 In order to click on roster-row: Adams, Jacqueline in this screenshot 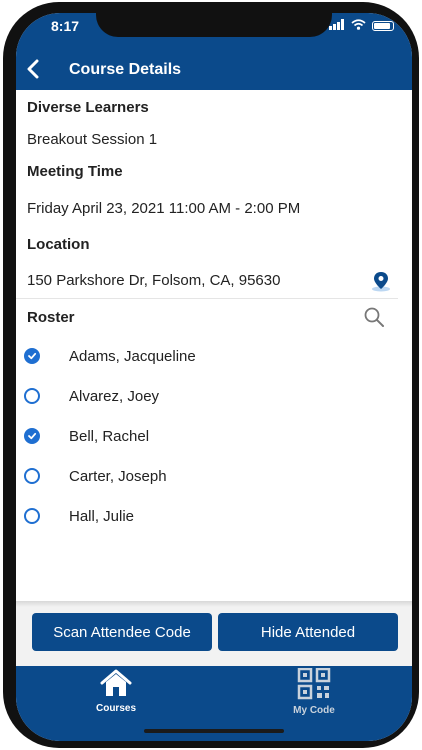, I will do `click(214, 356)`.